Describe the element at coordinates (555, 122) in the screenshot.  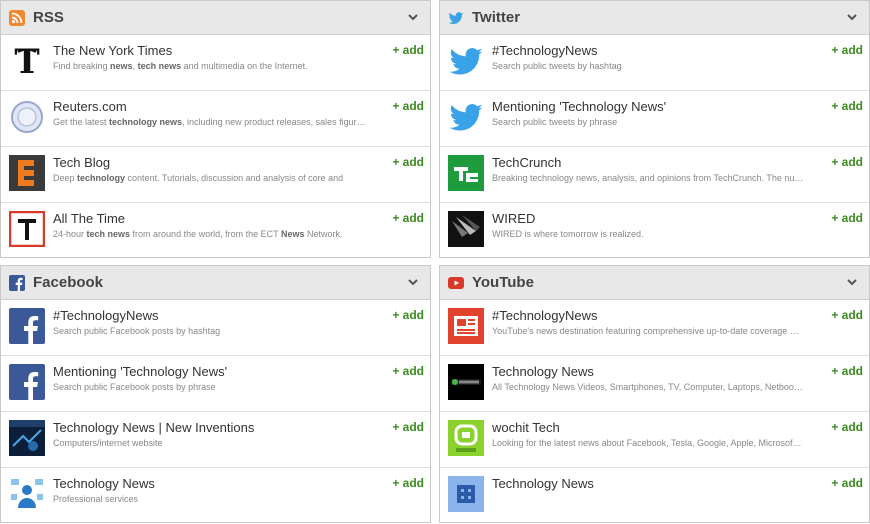
I see `item-description: Search public tweets by phrase` at that location.